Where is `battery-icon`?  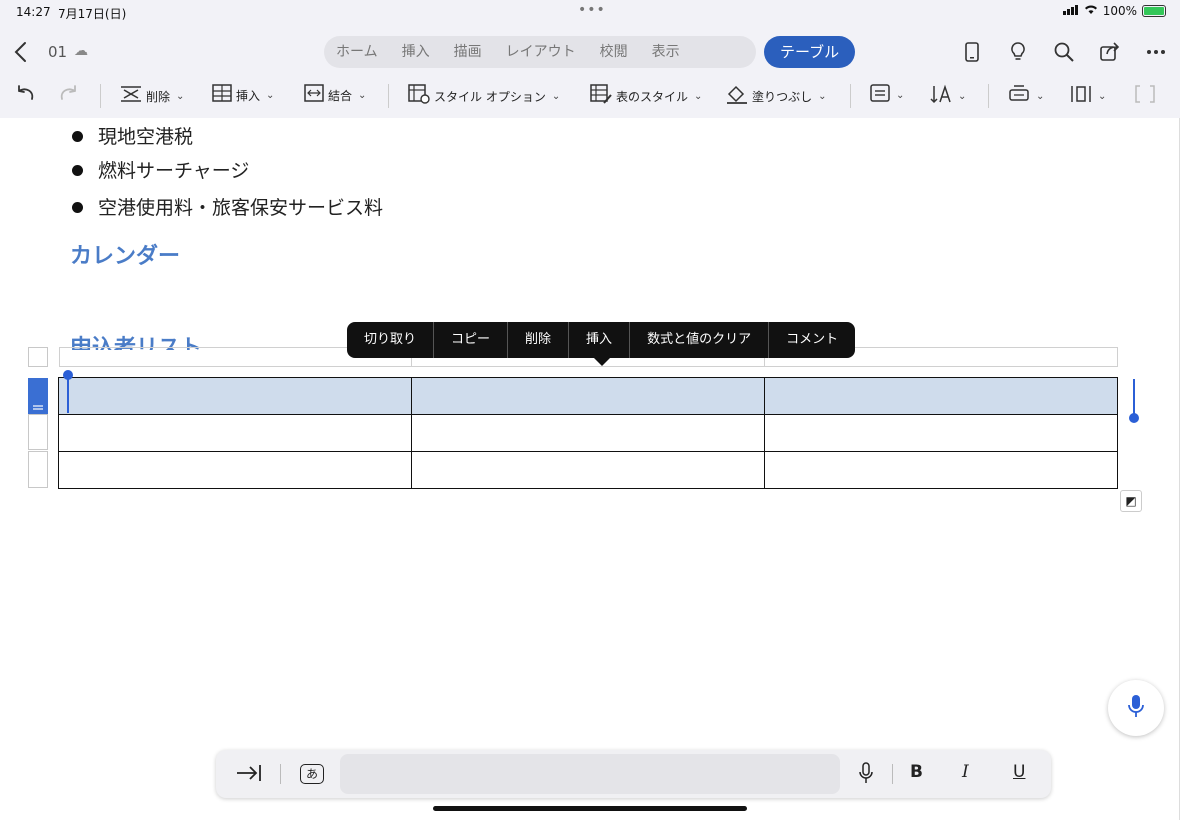
battery-icon is located at coordinates (1154, 11).